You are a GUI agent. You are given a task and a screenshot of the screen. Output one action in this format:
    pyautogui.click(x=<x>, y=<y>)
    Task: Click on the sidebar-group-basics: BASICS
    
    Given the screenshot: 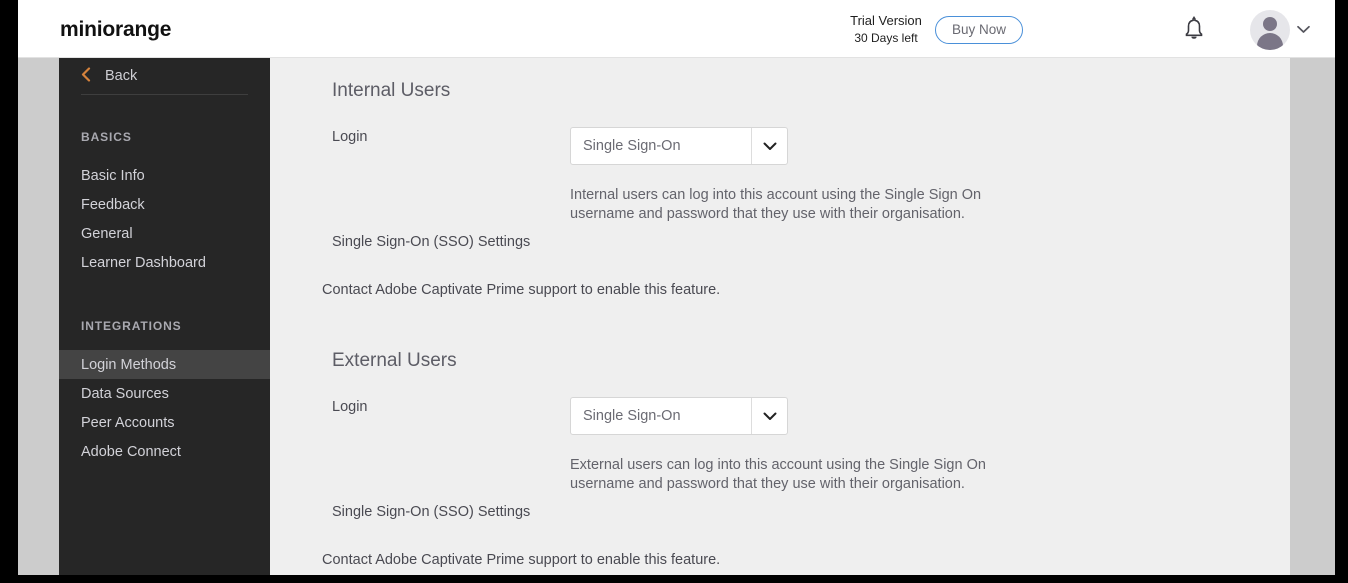 What is the action you would take?
    pyautogui.click(x=106, y=137)
    